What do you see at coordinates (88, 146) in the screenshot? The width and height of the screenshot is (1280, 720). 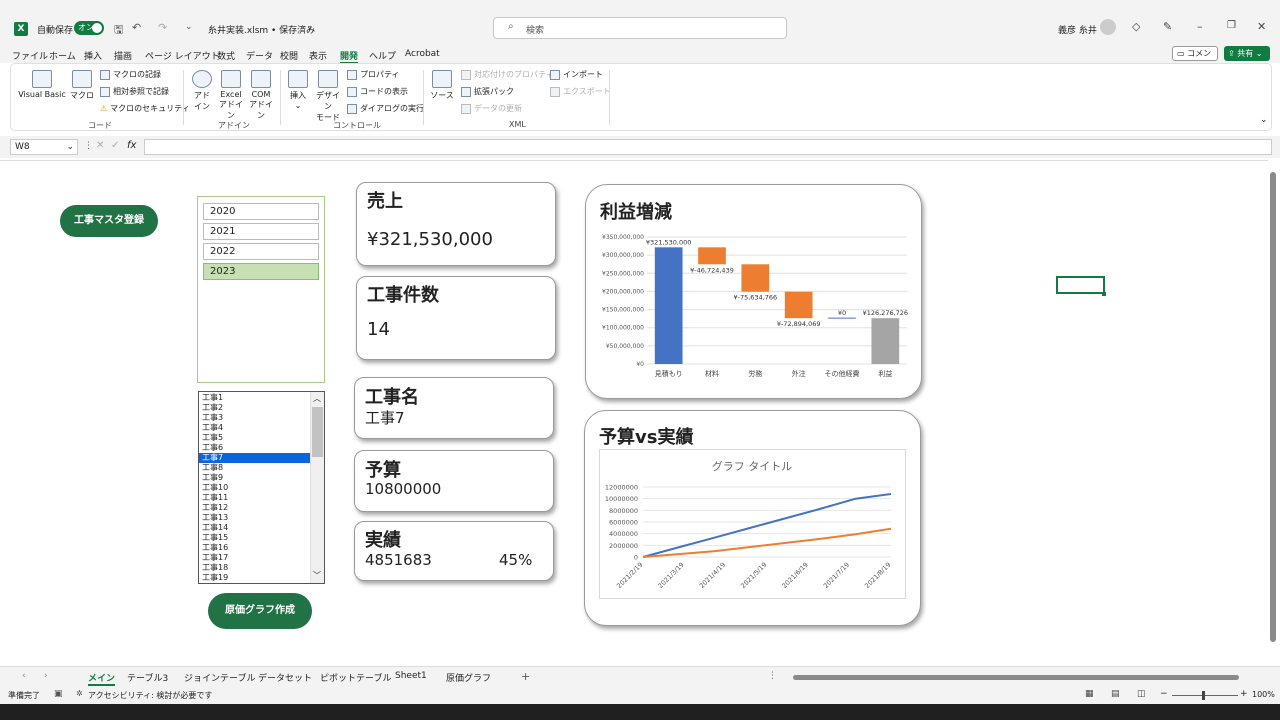 I see `more-icon: ⋮` at bounding box center [88, 146].